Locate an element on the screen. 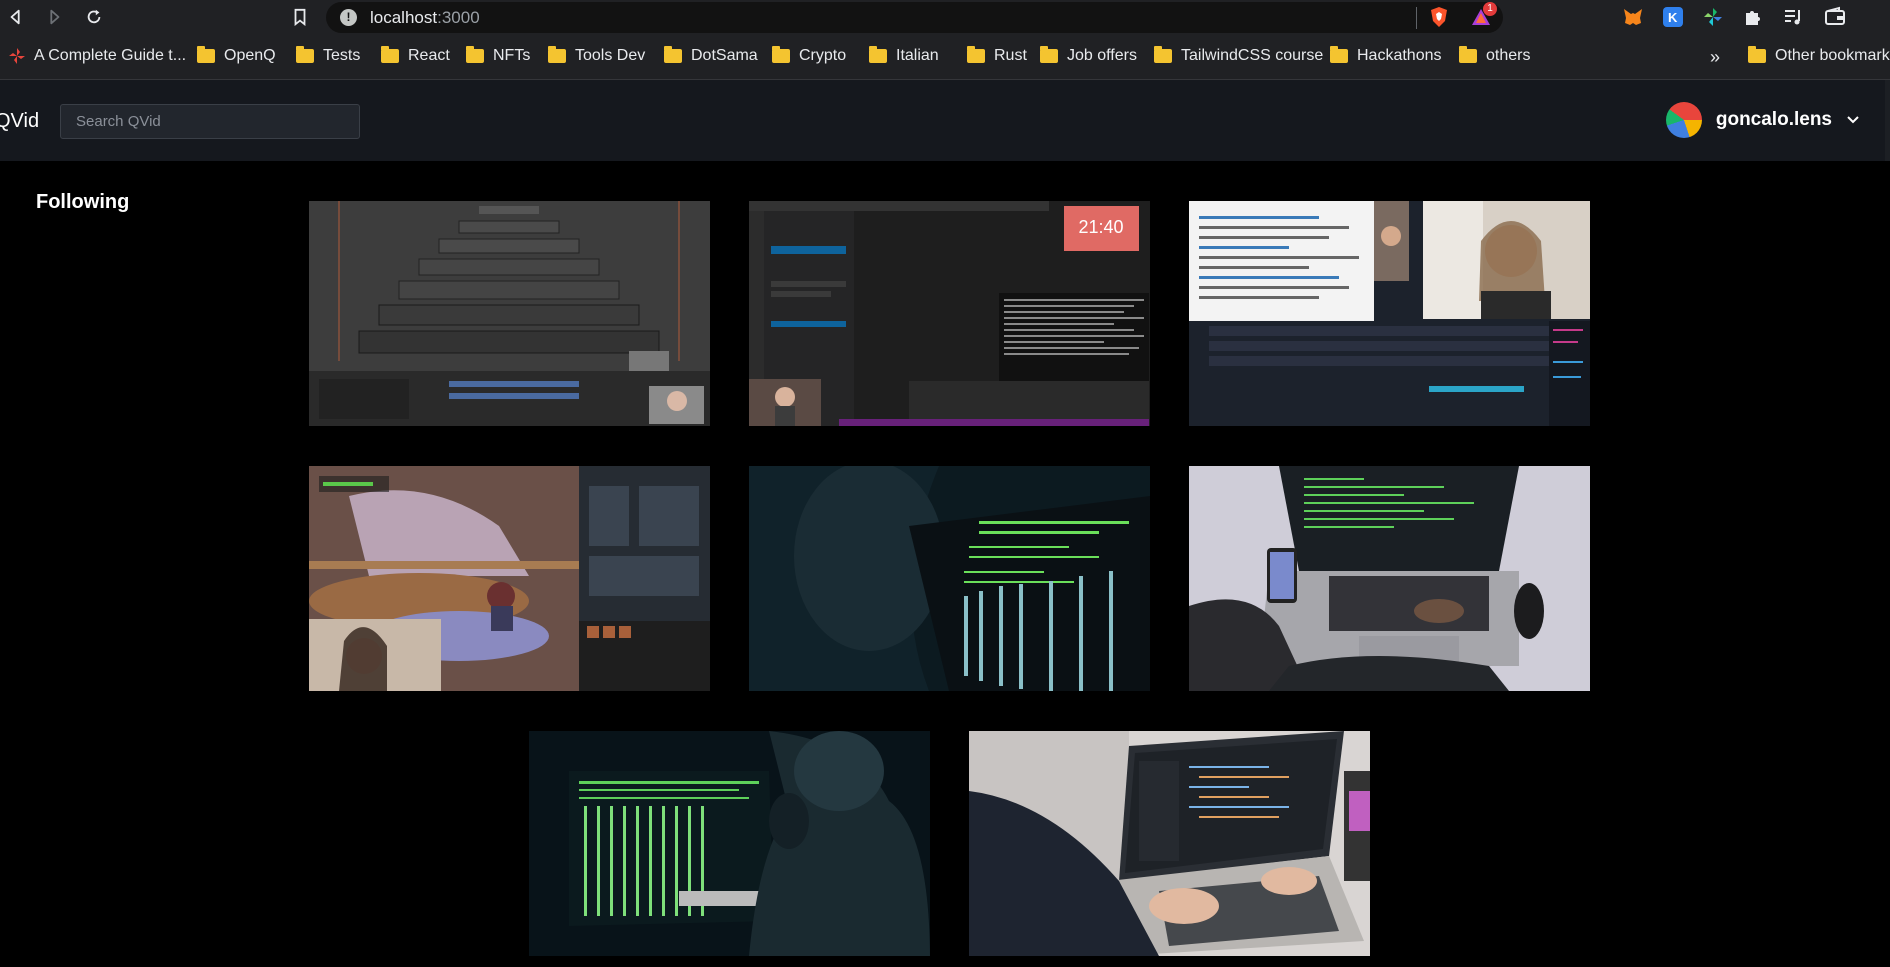 The image size is (1890, 967). bookmark-folder-react: React is located at coordinates (415, 55).